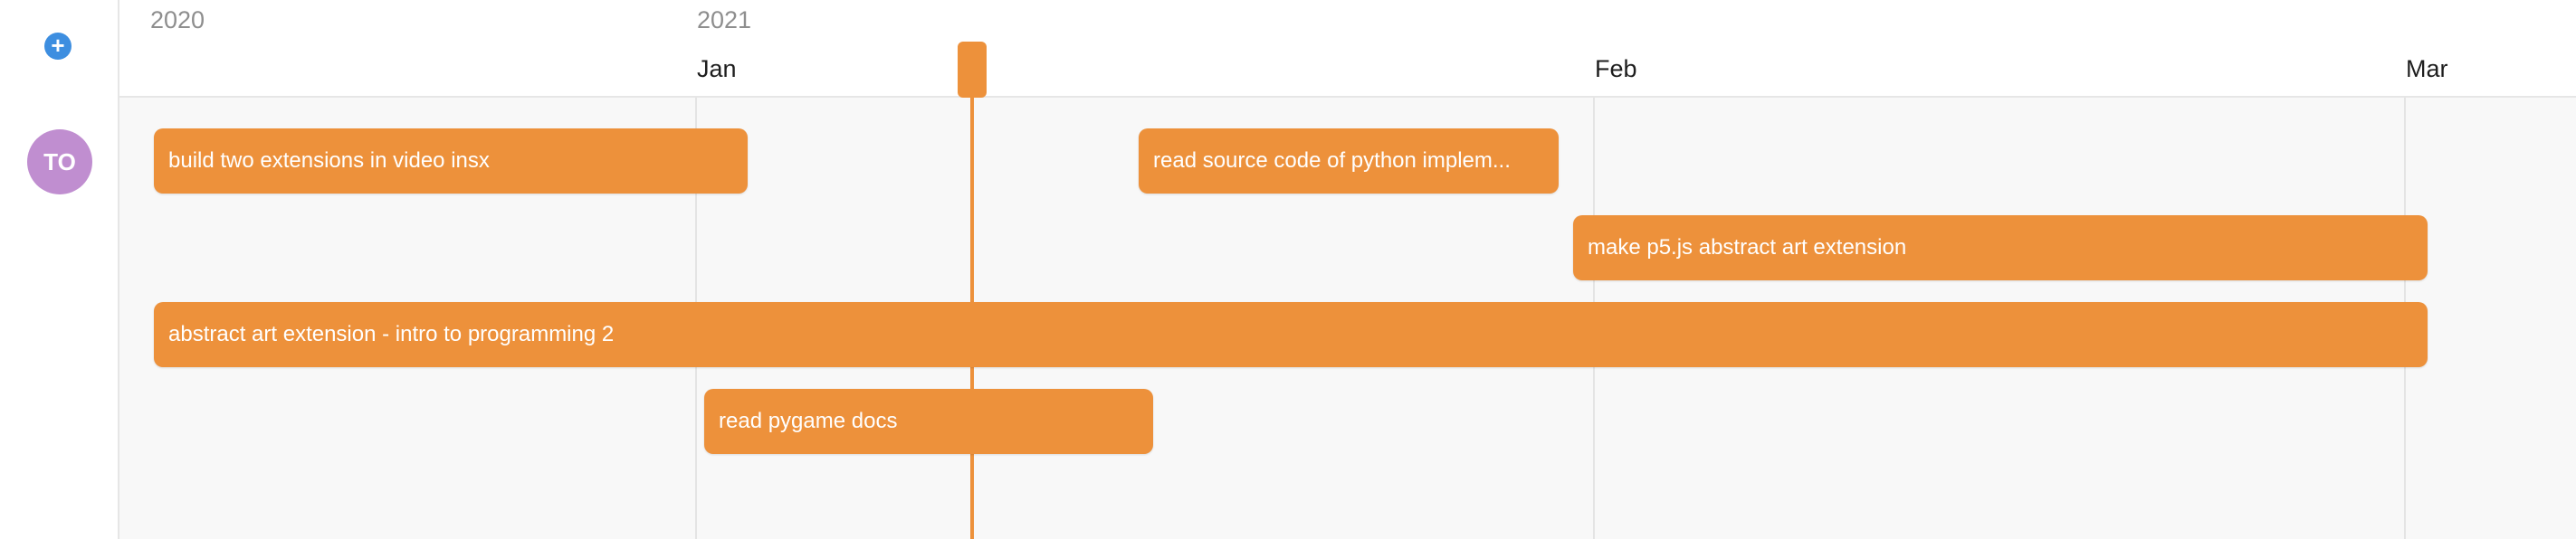 This screenshot has width=2576, height=539. What do you see at coordinates (177, 19) in the screenshot?
I see `year-label-2020: 2020` at bounding box center [177, 19].